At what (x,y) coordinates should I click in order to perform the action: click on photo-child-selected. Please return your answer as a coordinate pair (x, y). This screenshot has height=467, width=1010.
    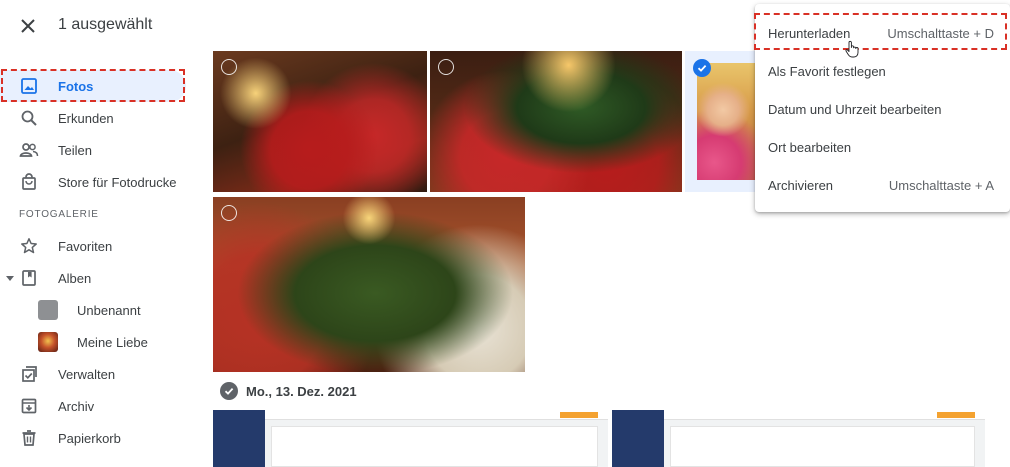
    Looking at the image, I should click on (720, 121).